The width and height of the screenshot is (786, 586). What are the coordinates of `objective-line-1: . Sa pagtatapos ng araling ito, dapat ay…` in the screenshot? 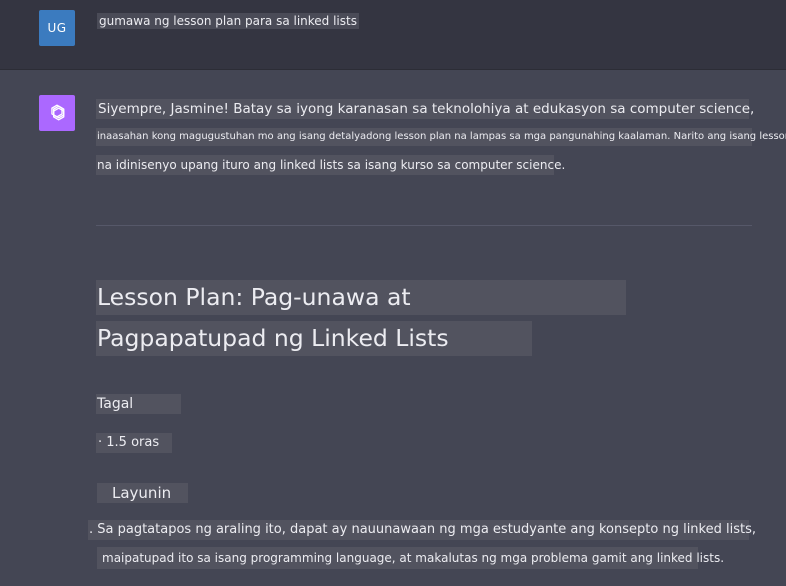 It's located at (422, 530).